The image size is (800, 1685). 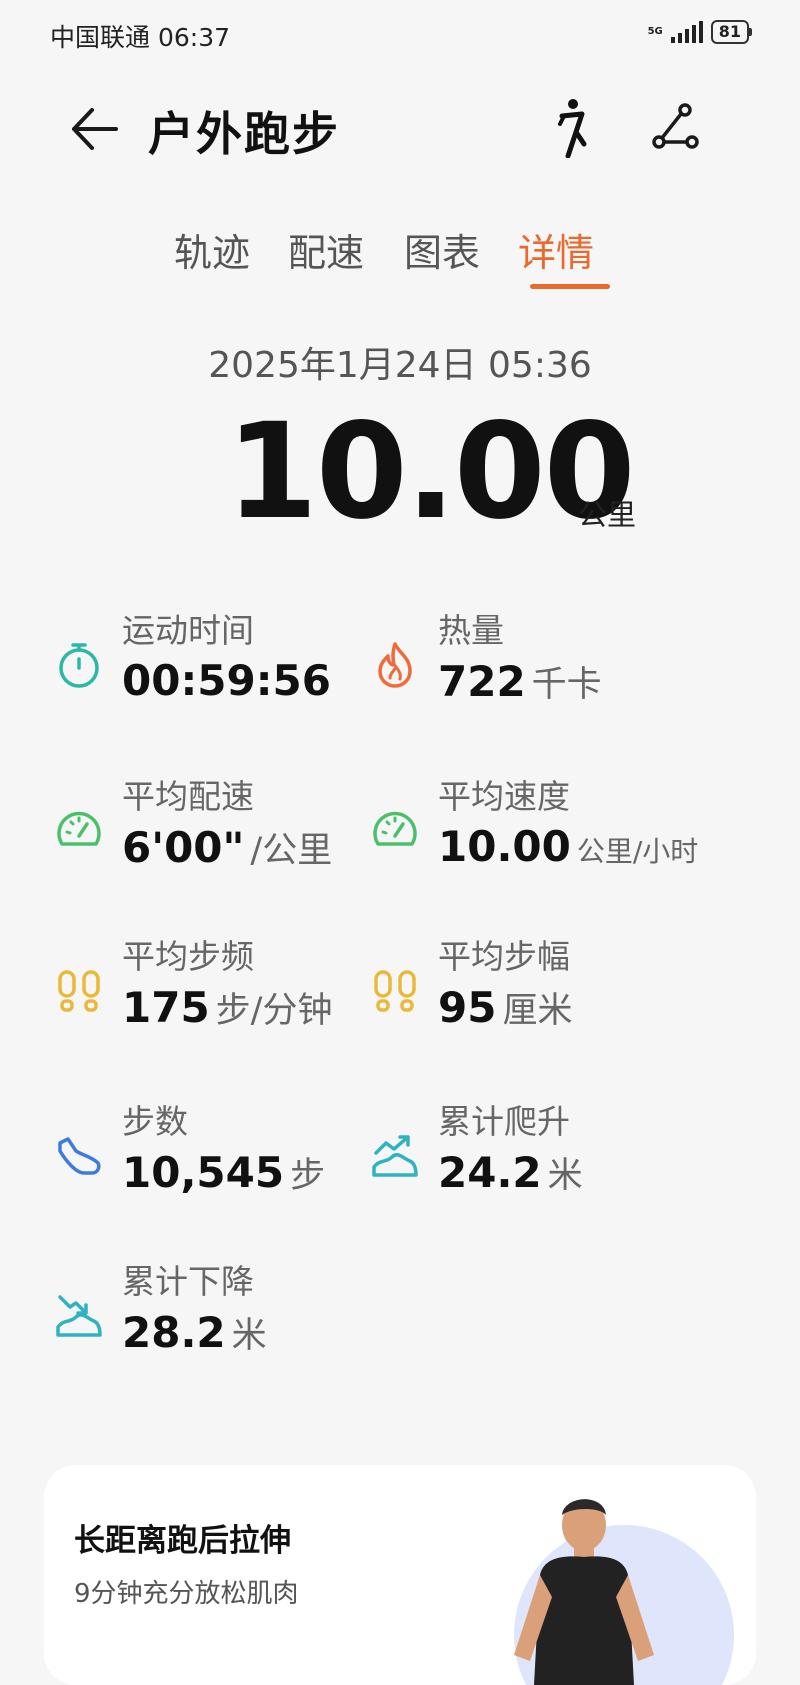 What do you see at coordinates (572, 128) in the screenshot?
I see `runner-icon` at bounding box center [572, 128].